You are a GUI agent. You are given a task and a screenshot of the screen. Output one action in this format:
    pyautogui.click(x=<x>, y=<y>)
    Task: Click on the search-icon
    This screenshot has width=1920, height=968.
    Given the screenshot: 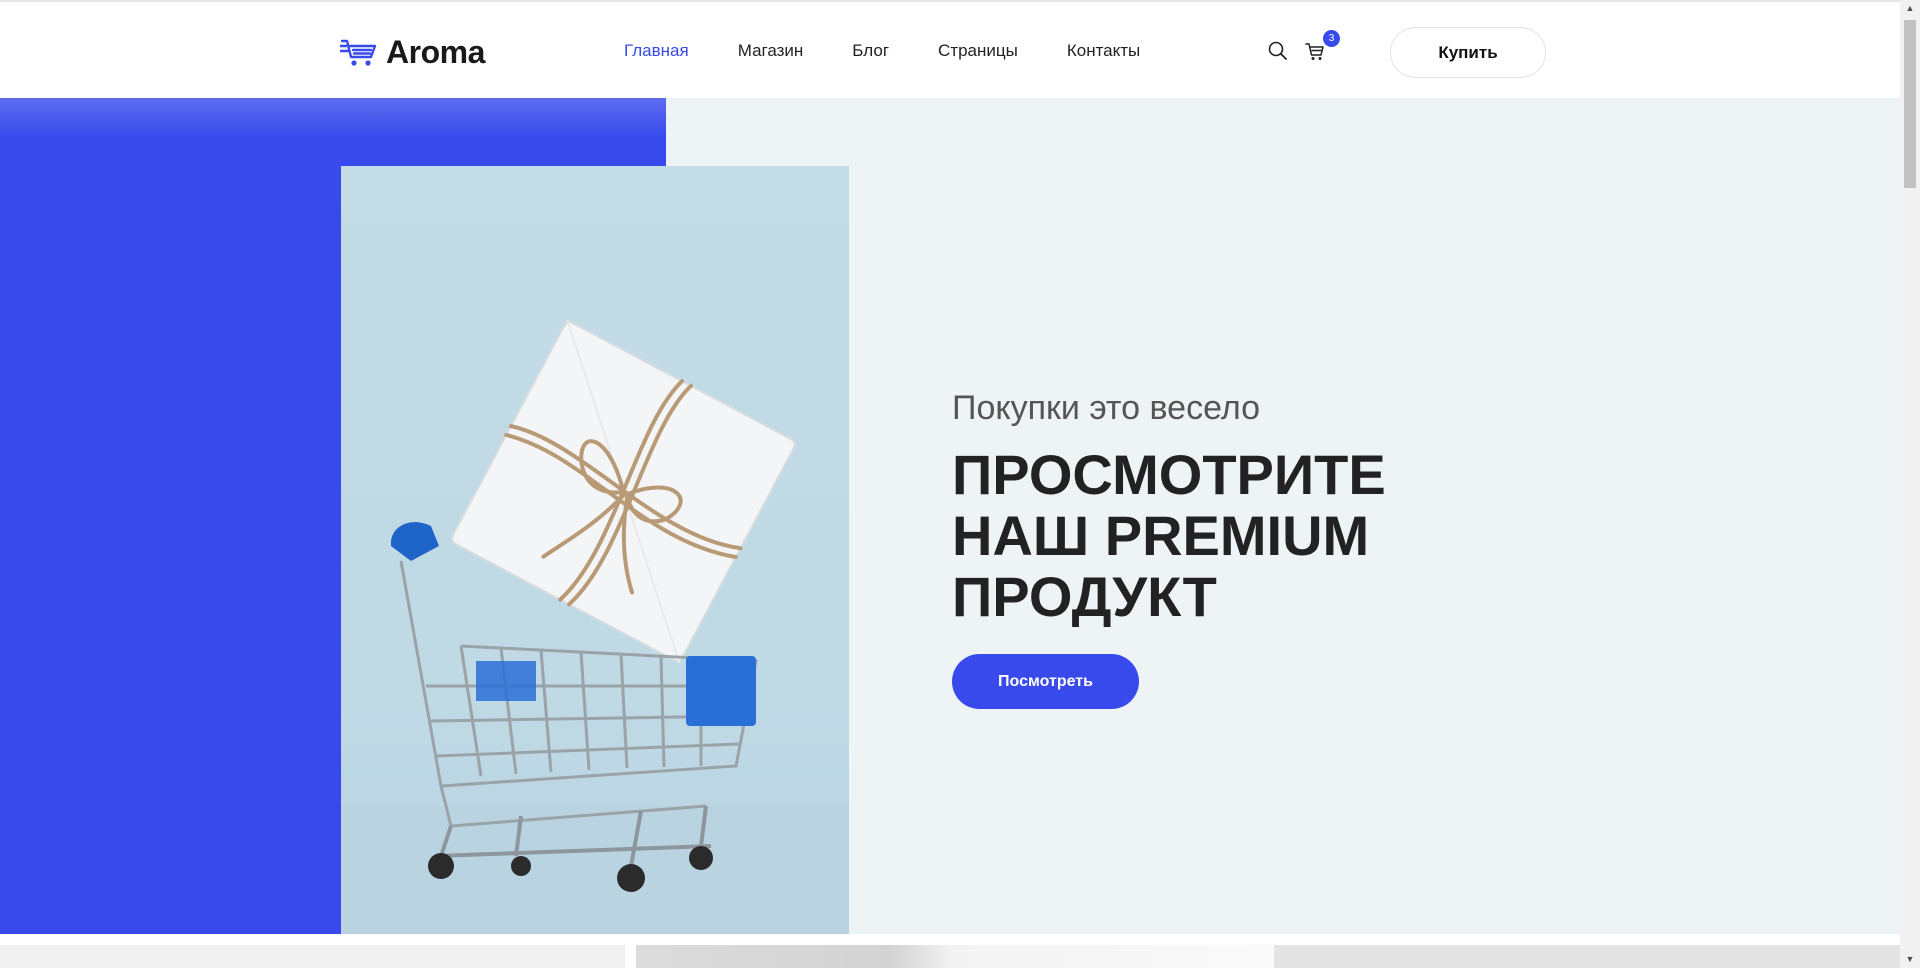 What is the action you would take?
    pyautogui.click(x=1278, y=51)
    